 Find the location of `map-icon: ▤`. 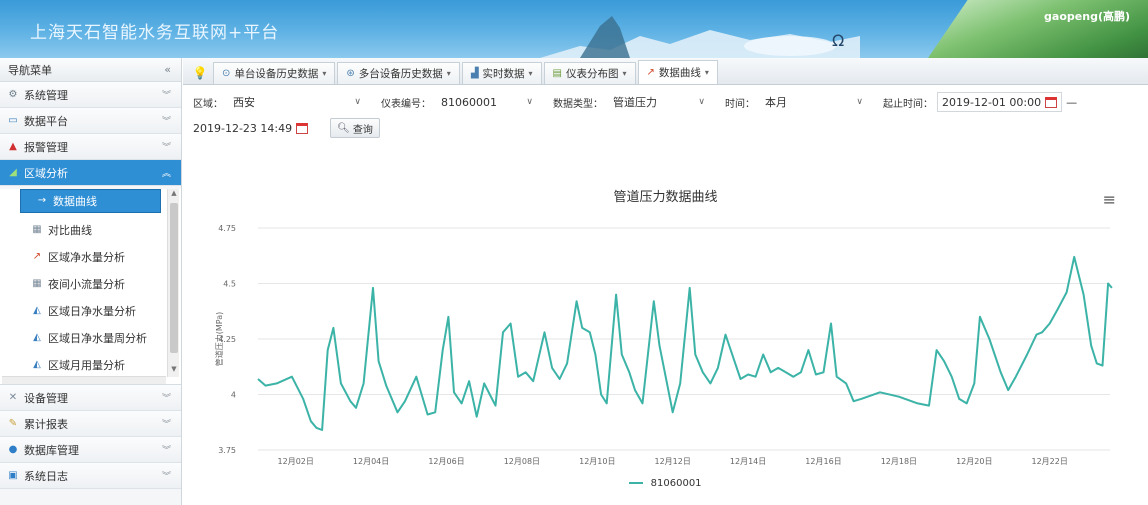

map-icon: ▤ is located at coordinates (557, 73).